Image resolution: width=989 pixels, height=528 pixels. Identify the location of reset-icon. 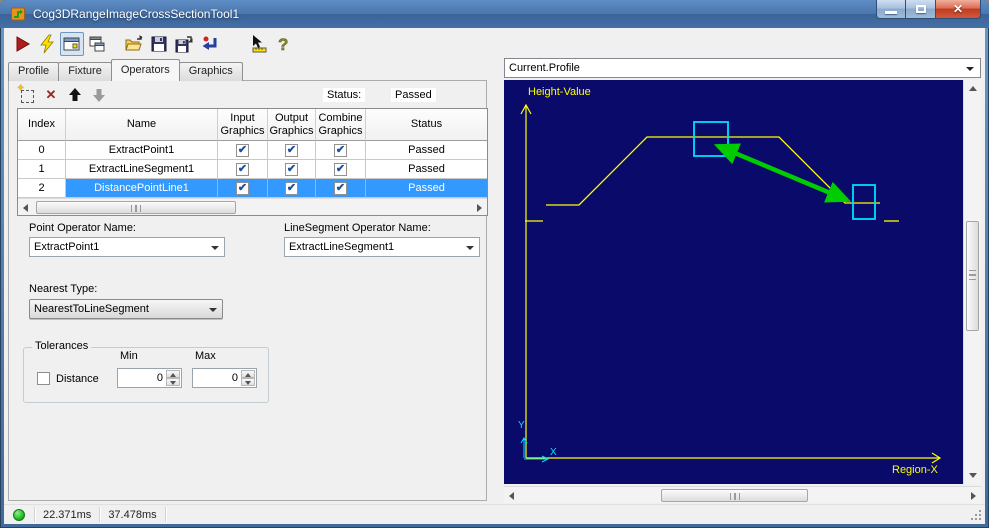
(209, 43).